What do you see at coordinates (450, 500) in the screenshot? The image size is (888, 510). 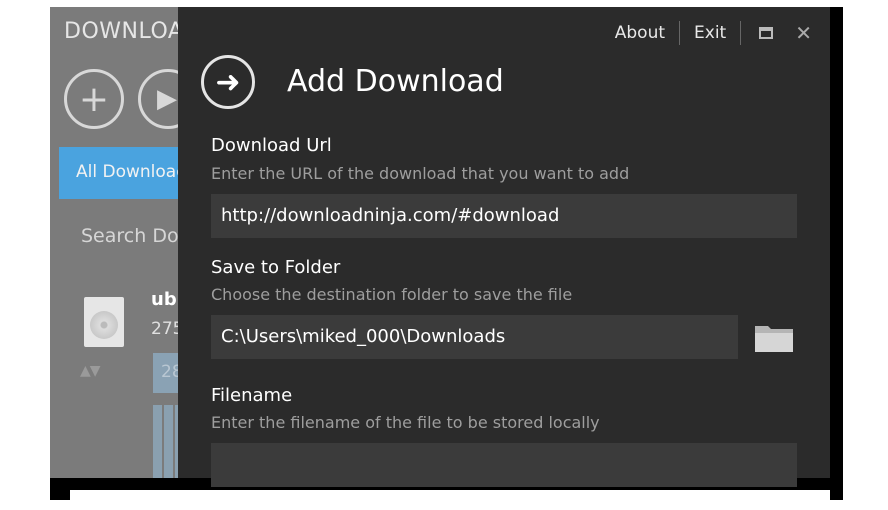 I see `bottom-area` at bounding box center [450, 500].